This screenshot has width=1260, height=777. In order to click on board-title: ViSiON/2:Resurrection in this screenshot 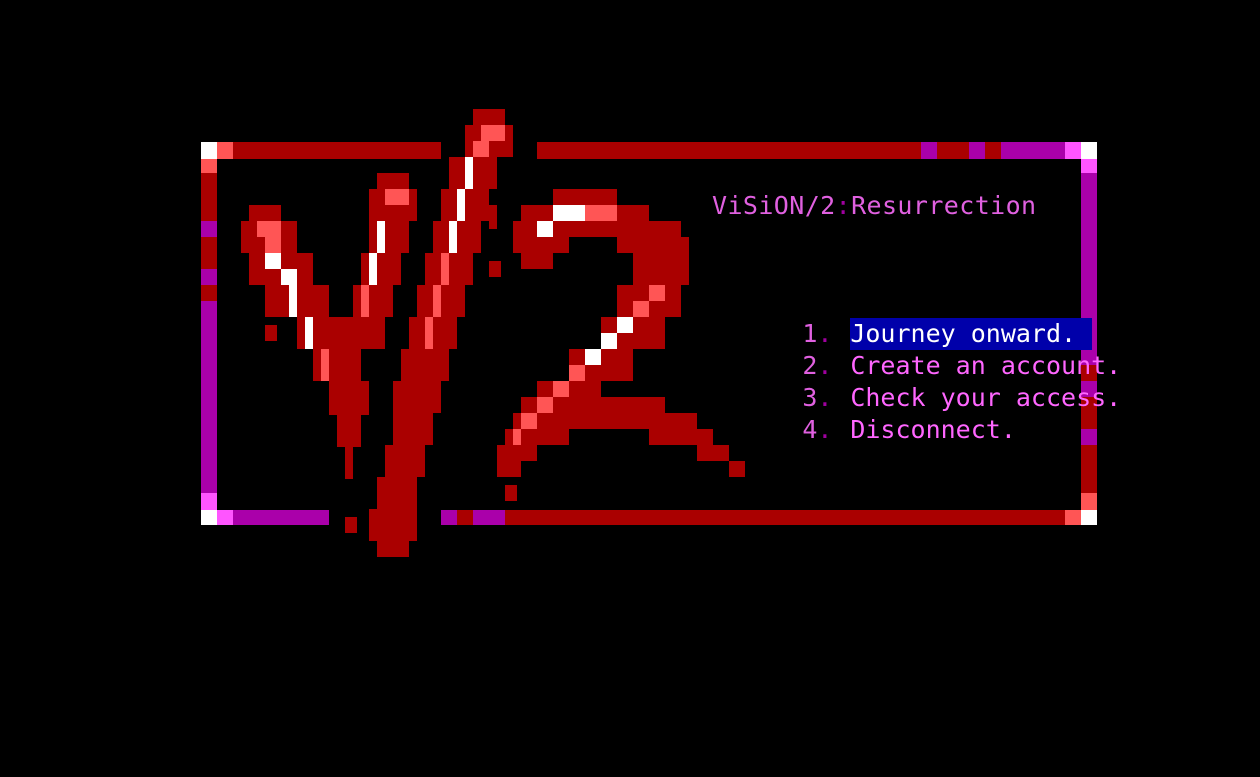, I will do `click(874, 206)`.